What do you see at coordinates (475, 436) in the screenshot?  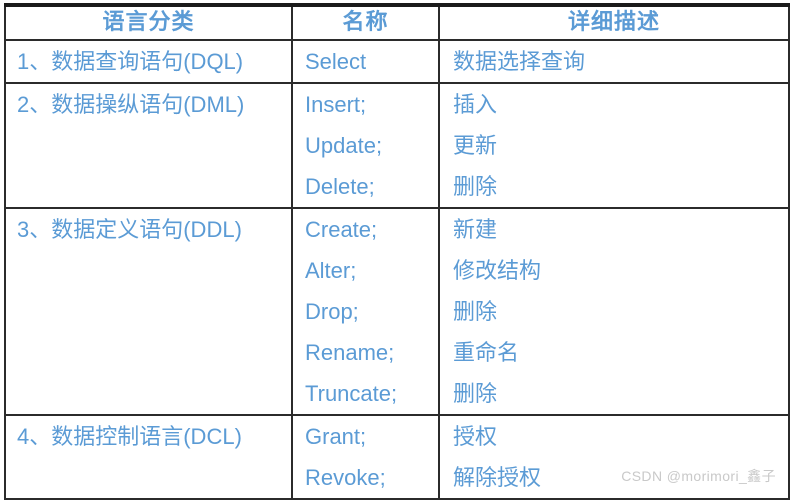 I see `description-item: 授权` at bounding box center [475, 436].